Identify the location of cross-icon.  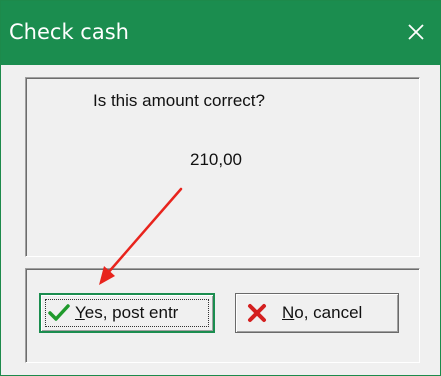
(257, 313).